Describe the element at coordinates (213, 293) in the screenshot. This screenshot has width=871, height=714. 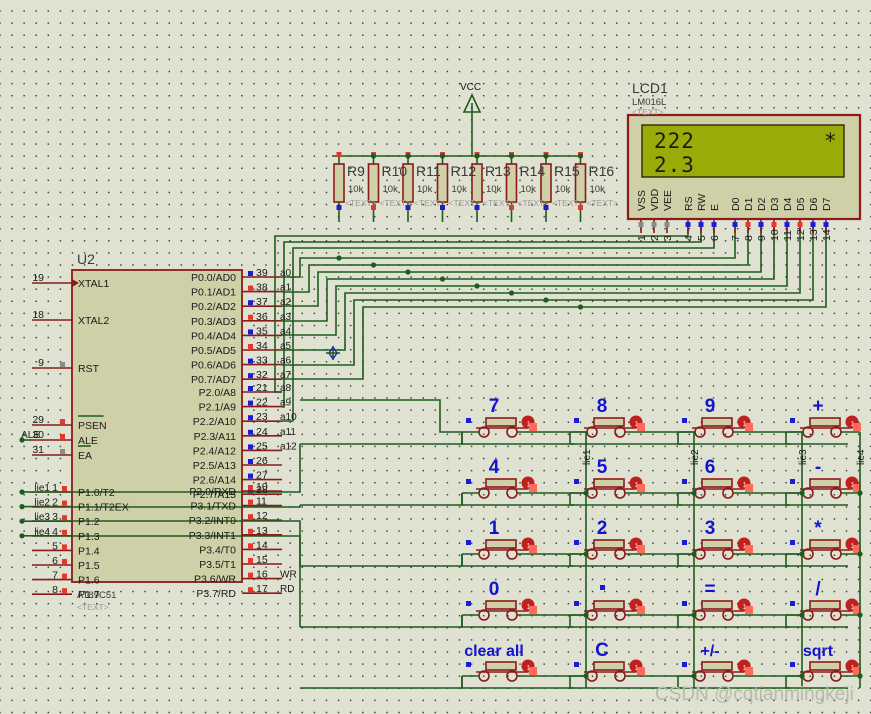
I see `pin-name: P0.1/AD1` at that location.